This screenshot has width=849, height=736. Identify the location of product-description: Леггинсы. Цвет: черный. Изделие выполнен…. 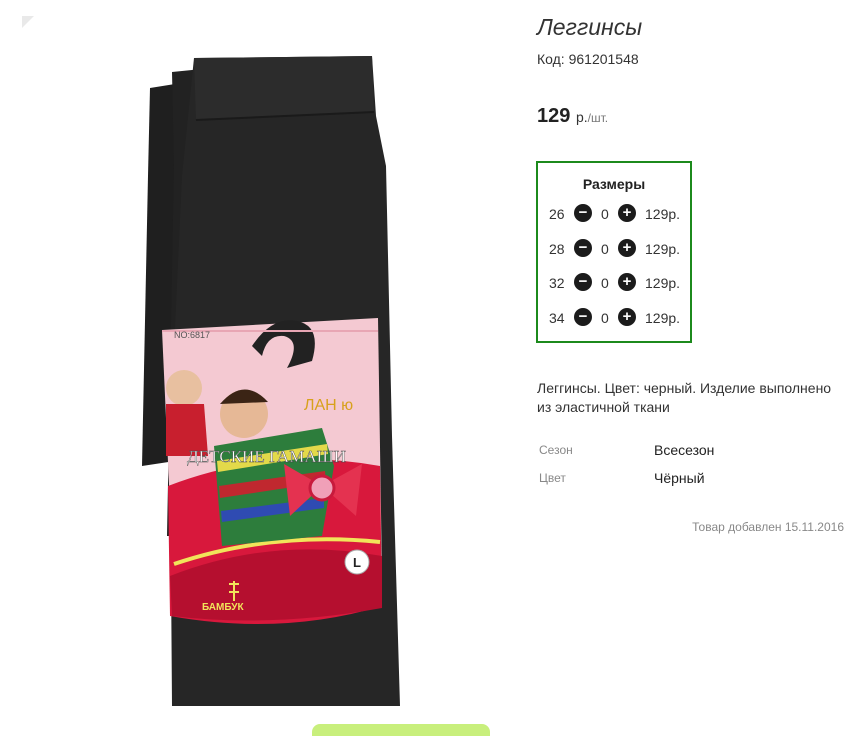
(684, 397).